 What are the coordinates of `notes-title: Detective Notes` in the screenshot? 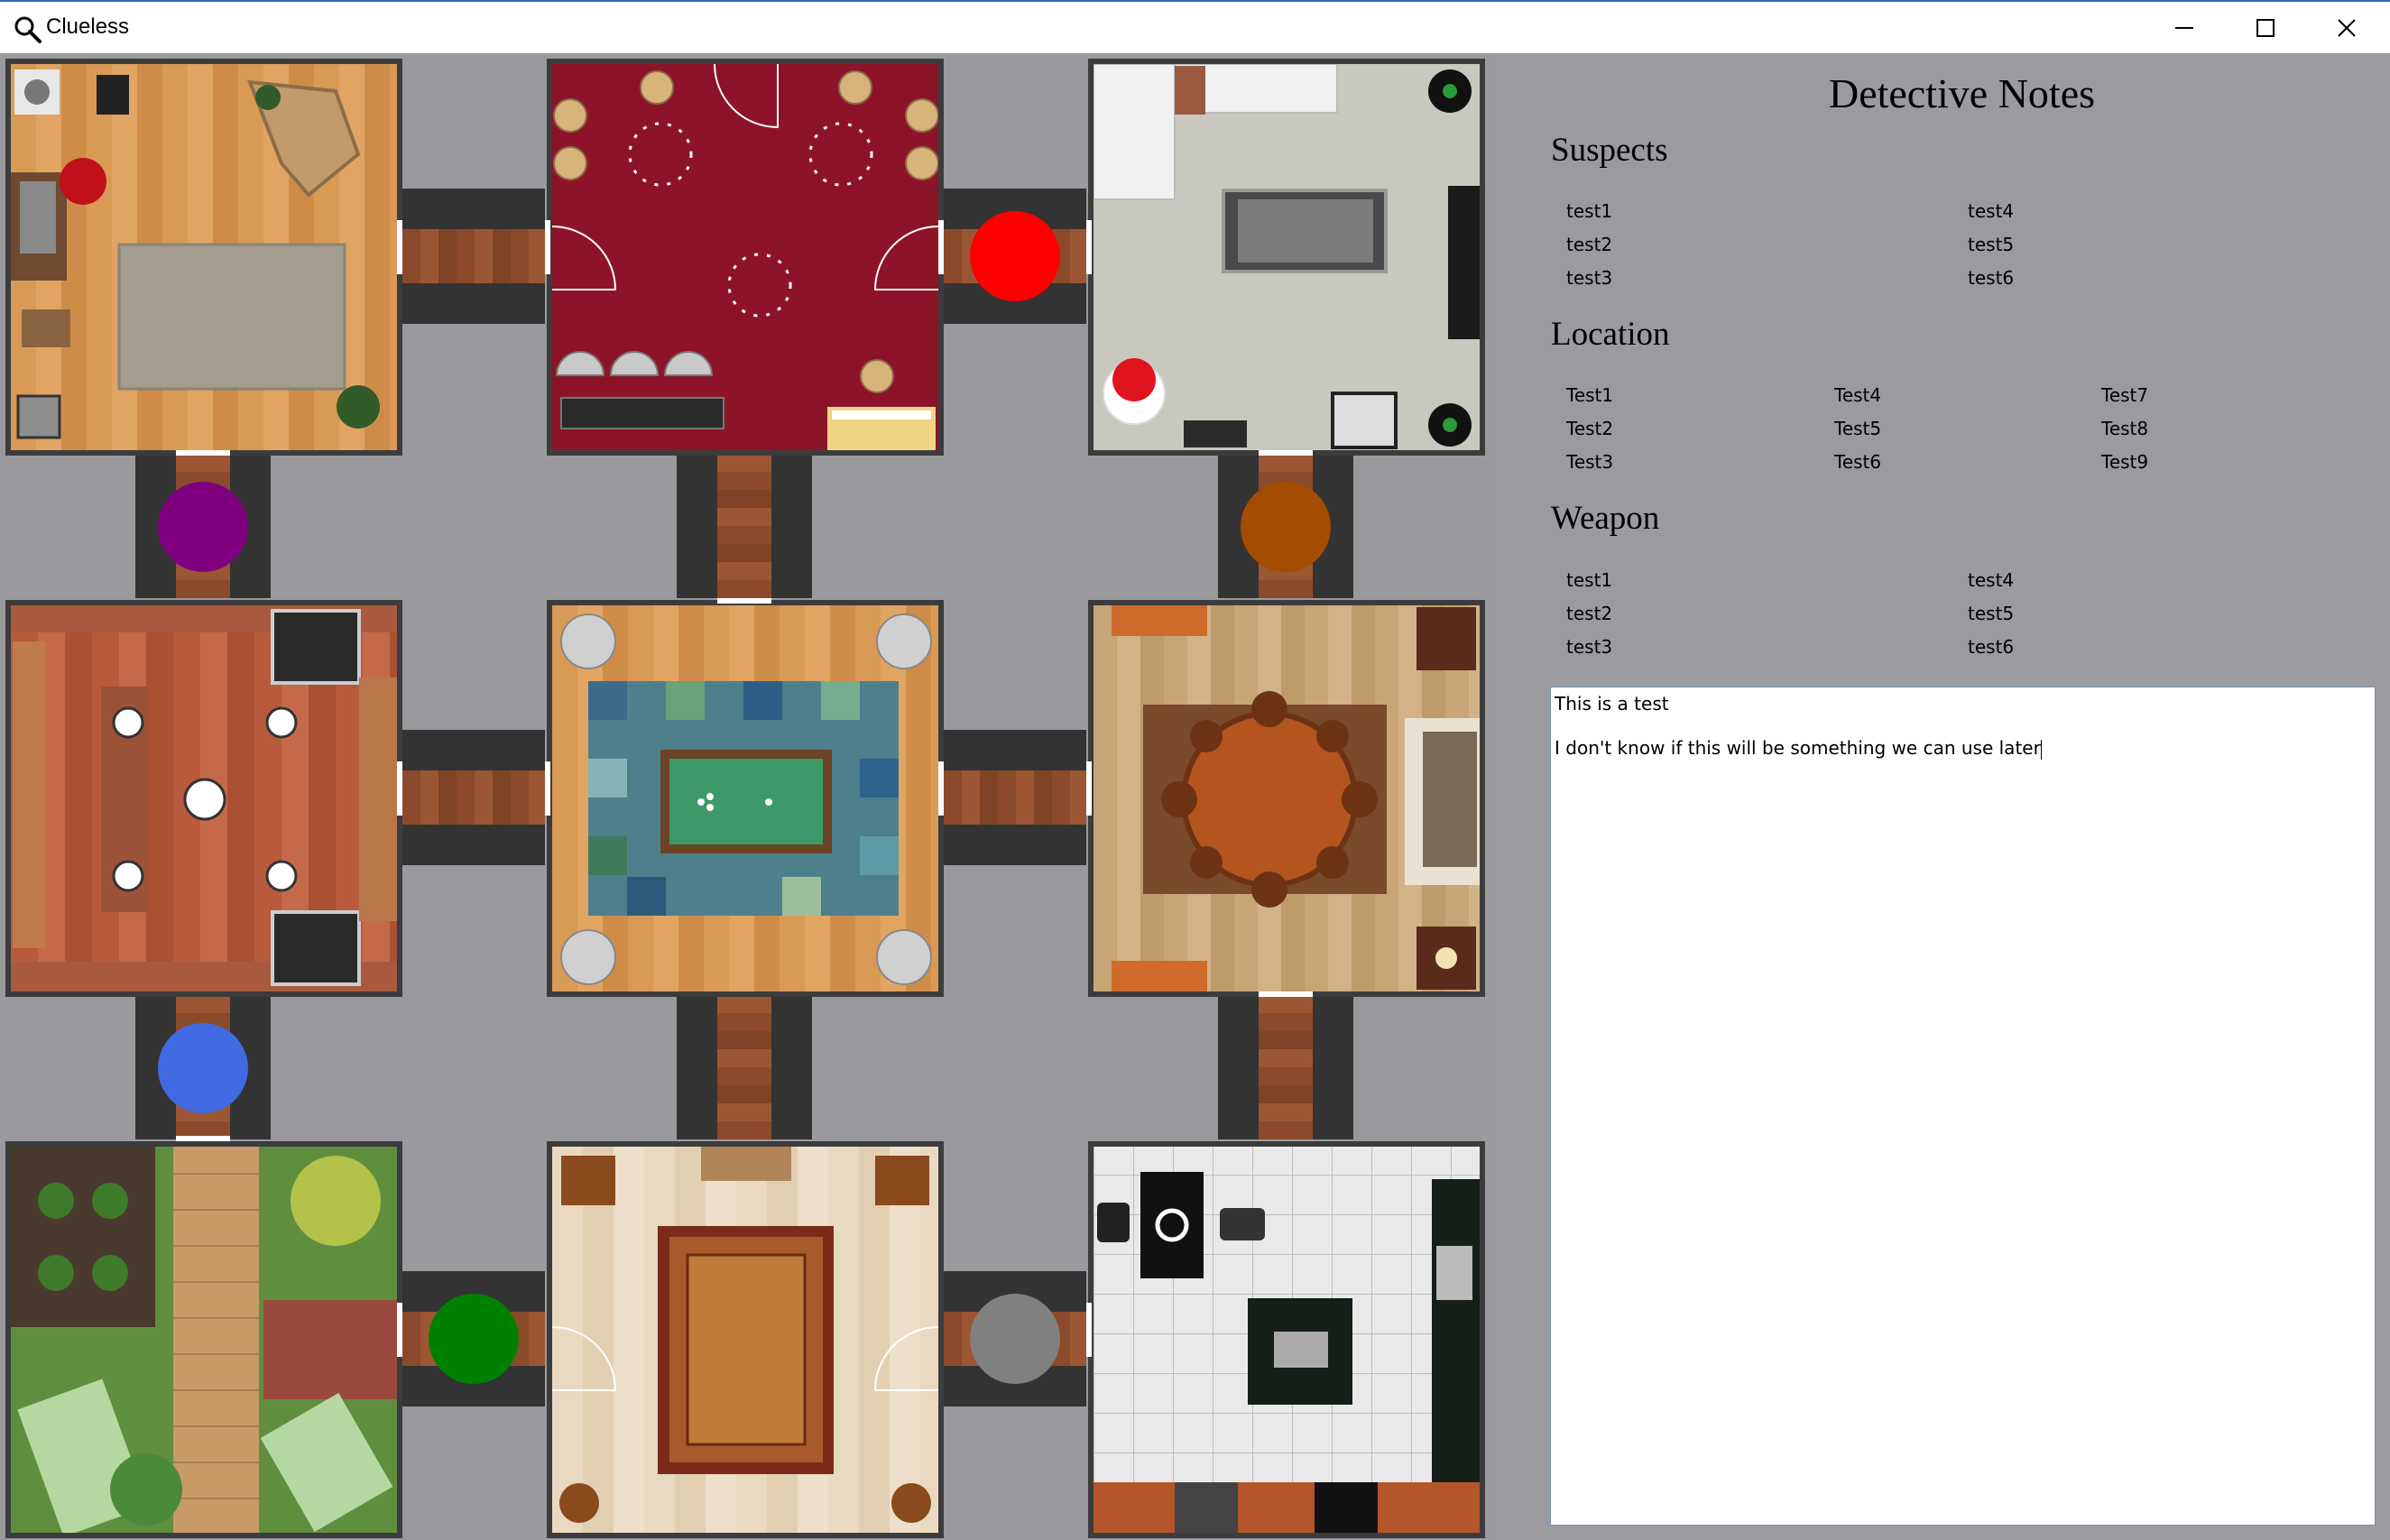 It's located at (1962, 93).